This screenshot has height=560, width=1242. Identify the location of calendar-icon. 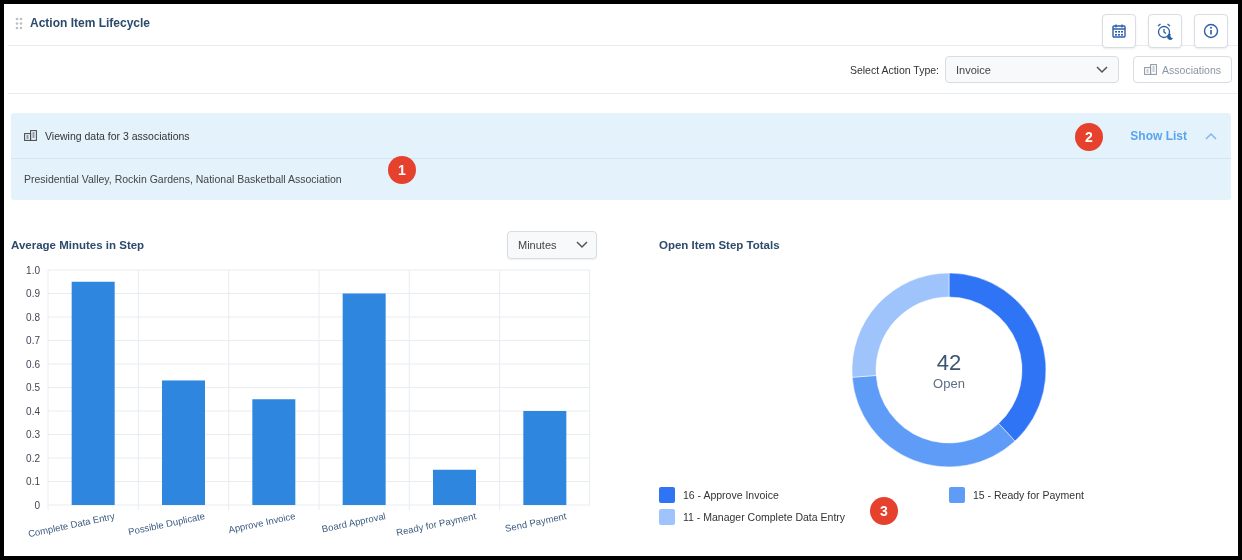
(1119, 31).